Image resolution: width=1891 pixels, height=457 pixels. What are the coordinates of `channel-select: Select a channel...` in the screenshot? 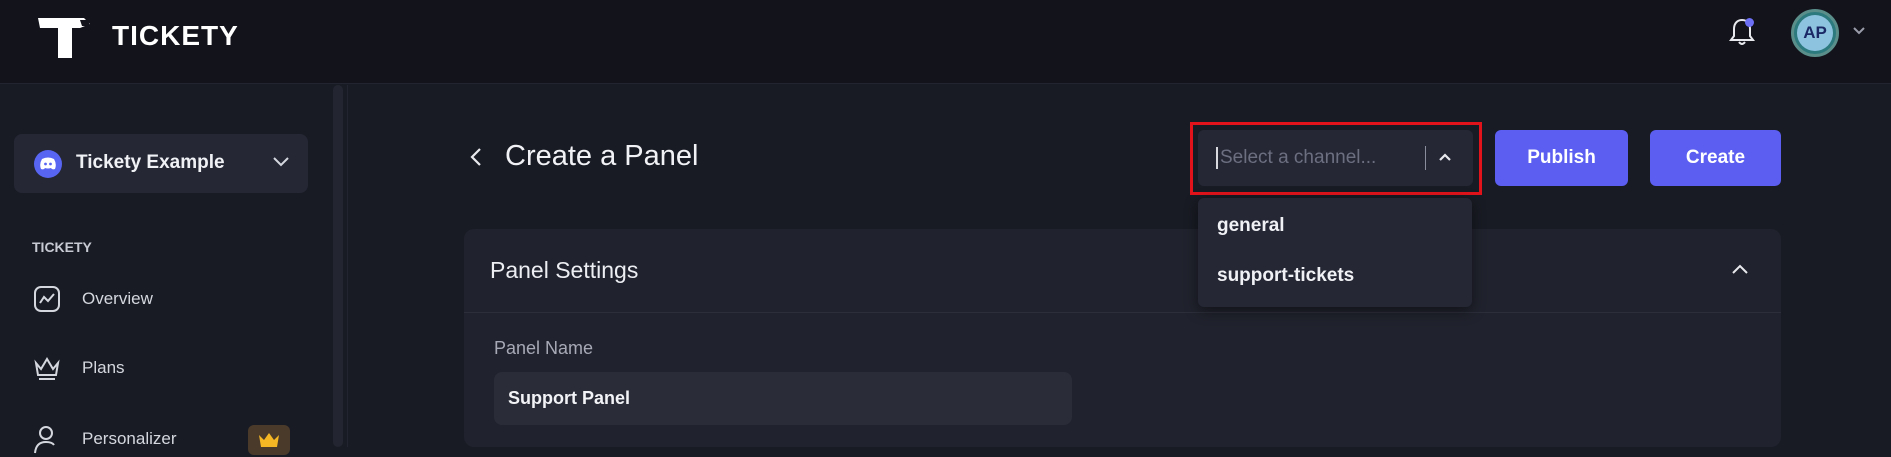 It's located at (1335, 158).